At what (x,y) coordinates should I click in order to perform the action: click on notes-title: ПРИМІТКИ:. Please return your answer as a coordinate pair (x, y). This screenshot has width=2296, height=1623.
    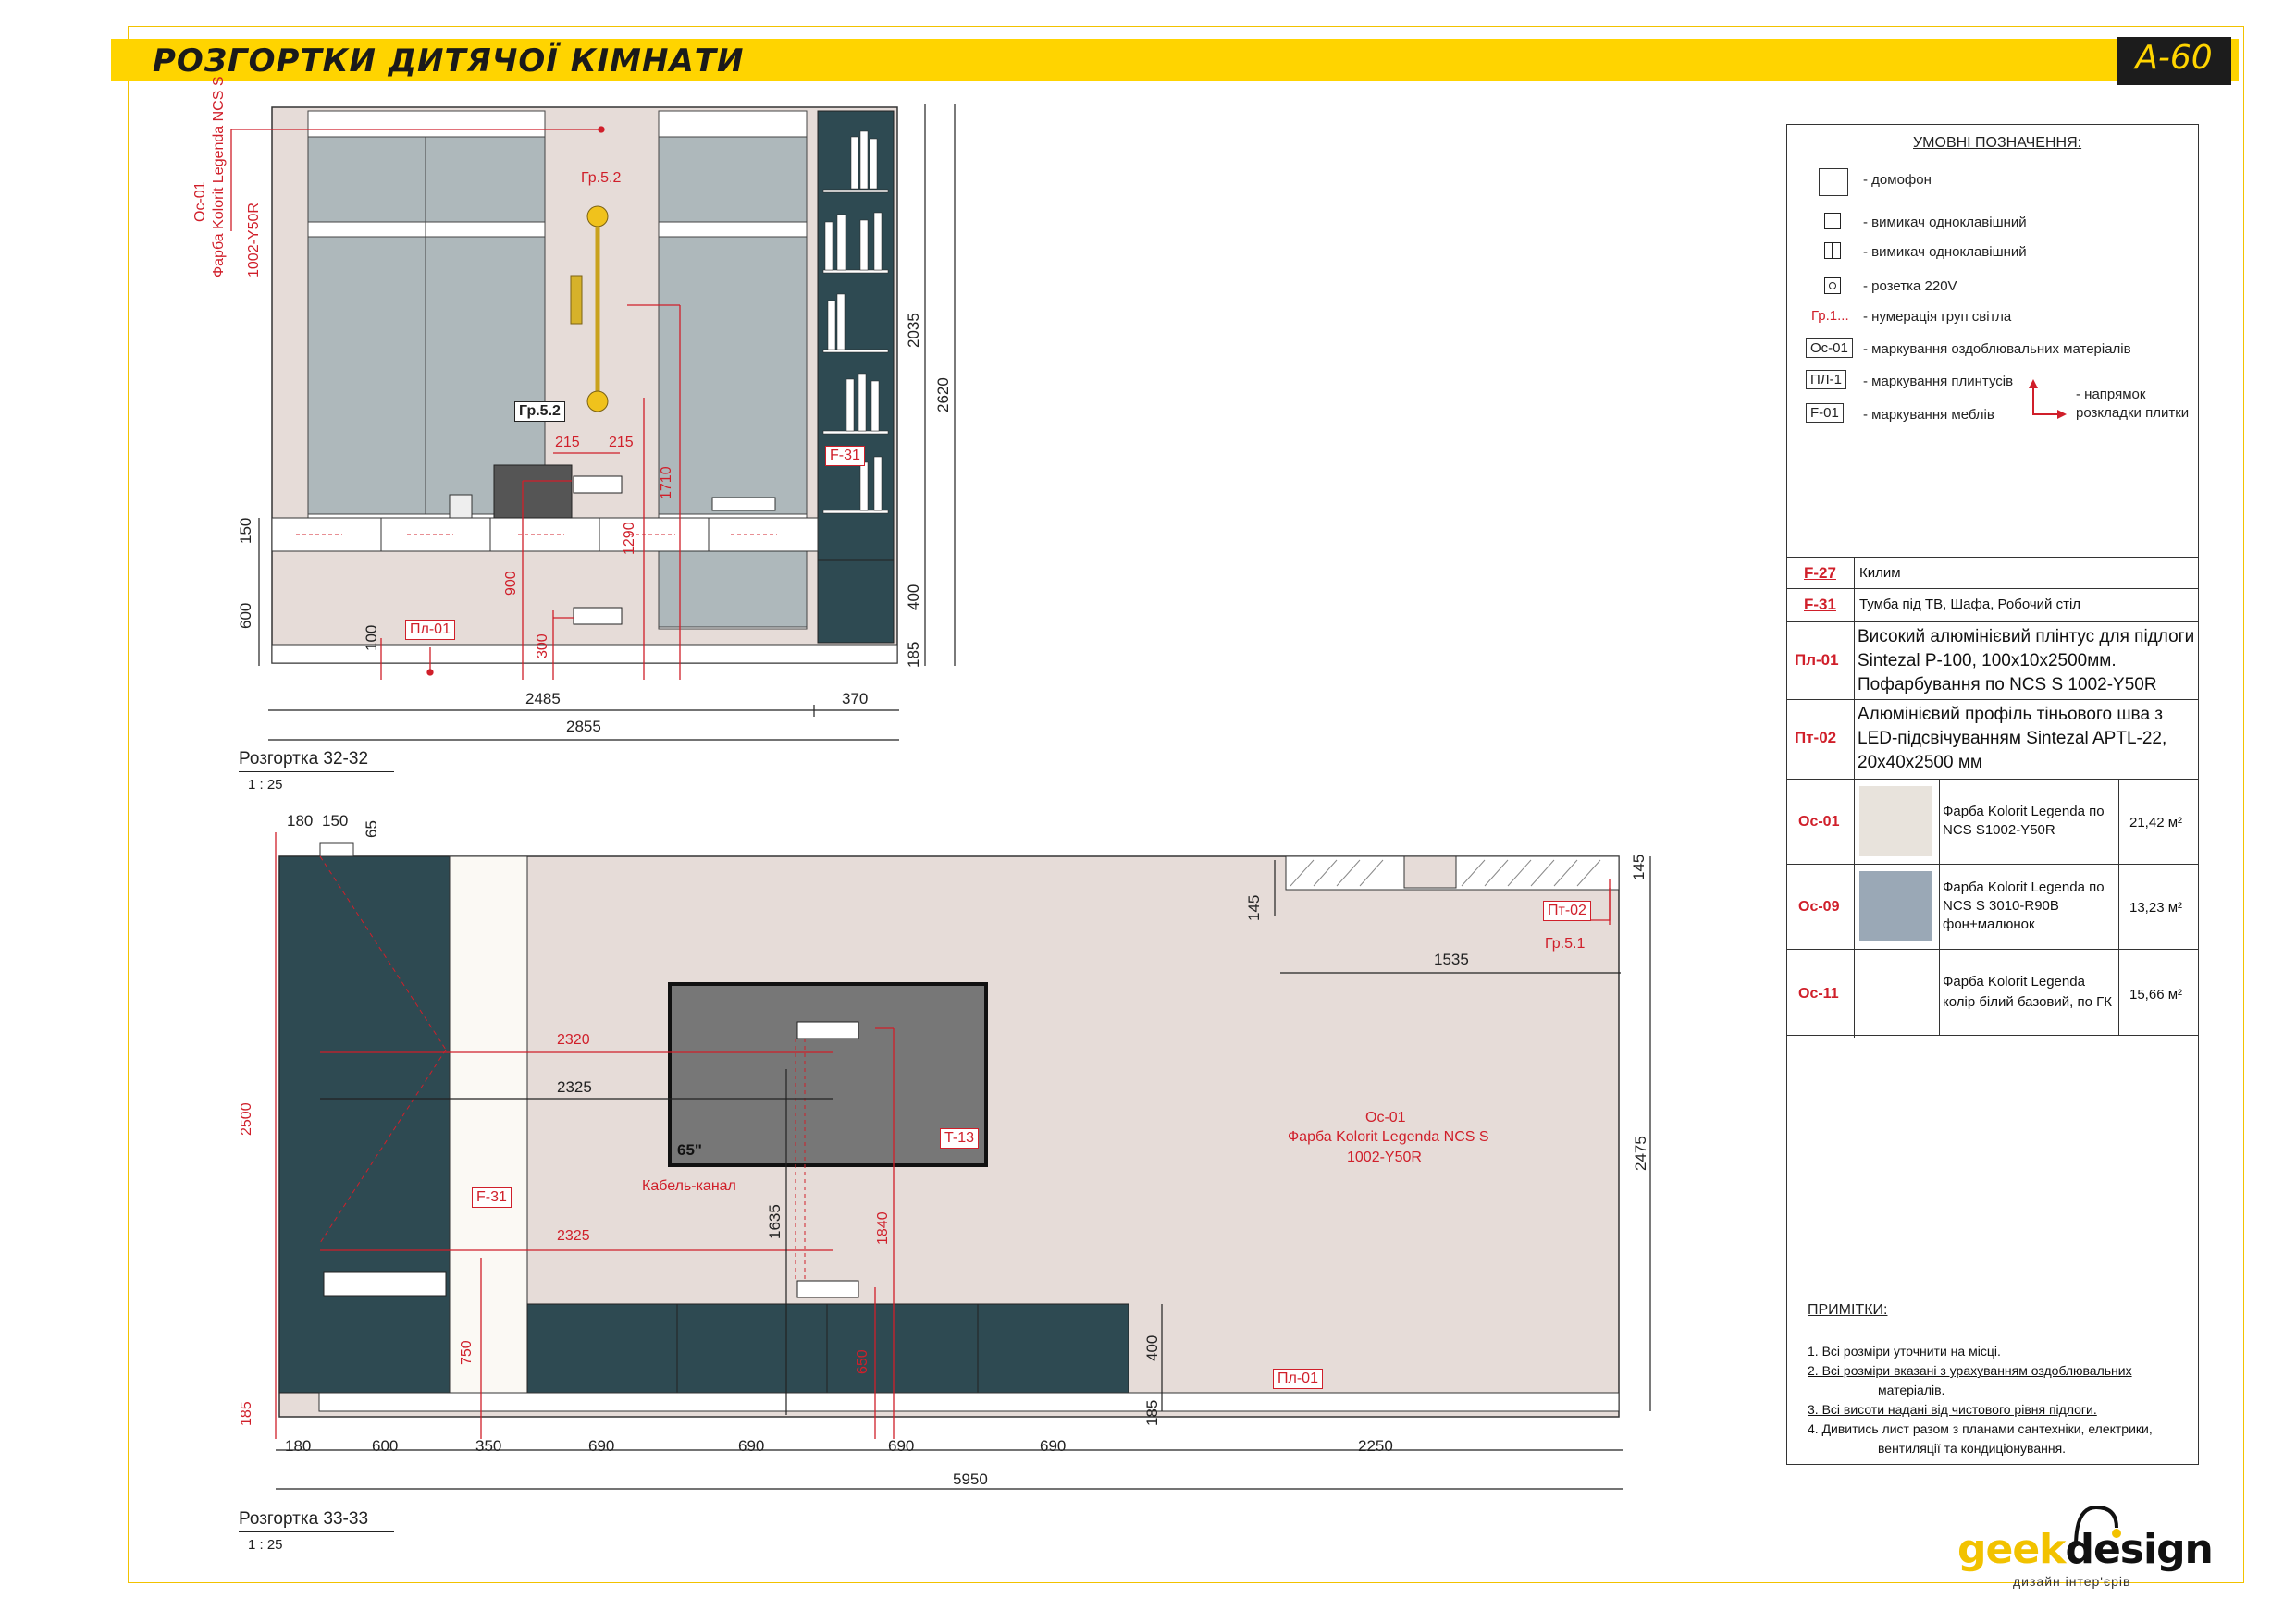
    Looking at the image, I should click on (1848, 1310).